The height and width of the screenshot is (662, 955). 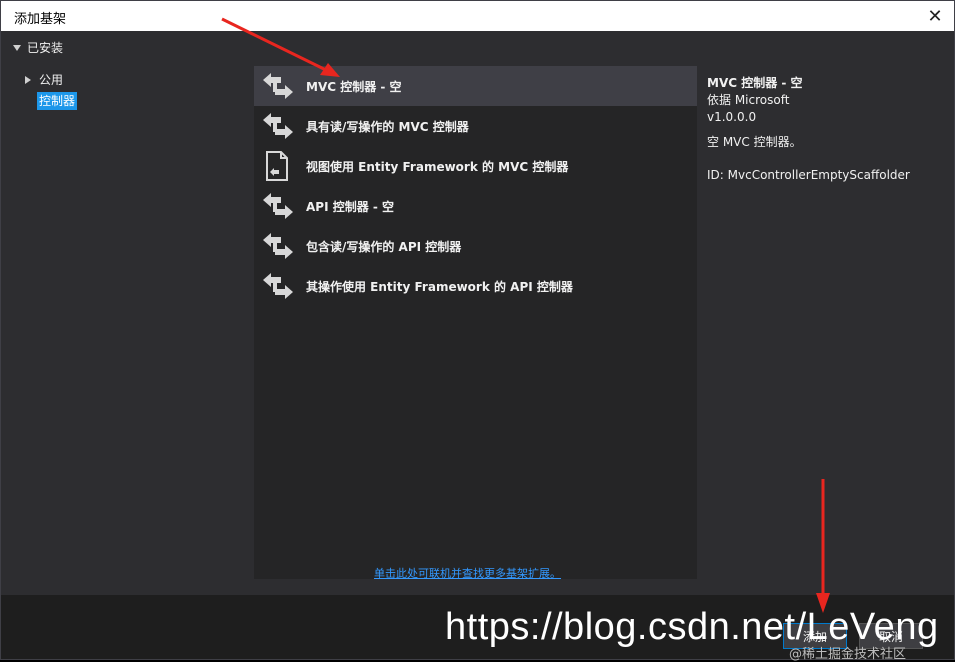 I want to click on list-item: 其操作使用 Entity Framework 的 API 控制器, so click(x=475, y=286).